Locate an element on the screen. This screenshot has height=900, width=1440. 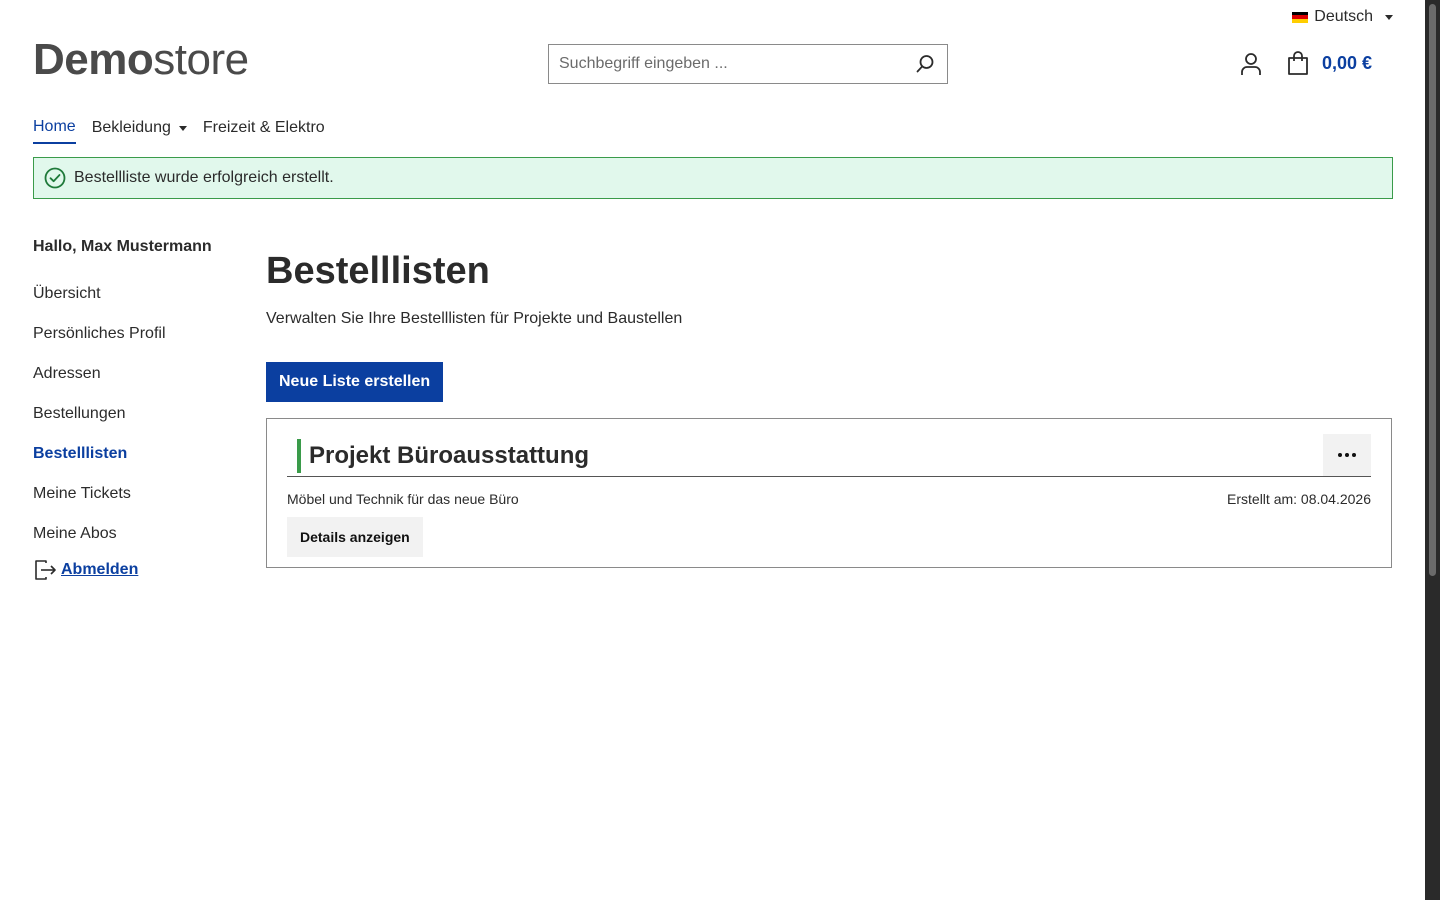
sidebar-item-addresses: Adressen is located at coordinates (138, 384).